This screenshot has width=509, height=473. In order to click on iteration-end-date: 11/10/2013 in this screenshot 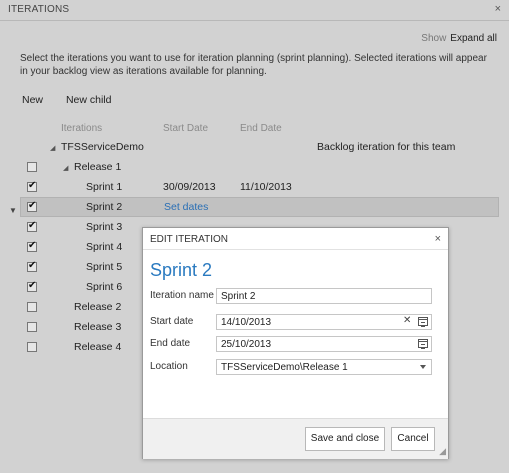, I will do `click(266, 187)`.